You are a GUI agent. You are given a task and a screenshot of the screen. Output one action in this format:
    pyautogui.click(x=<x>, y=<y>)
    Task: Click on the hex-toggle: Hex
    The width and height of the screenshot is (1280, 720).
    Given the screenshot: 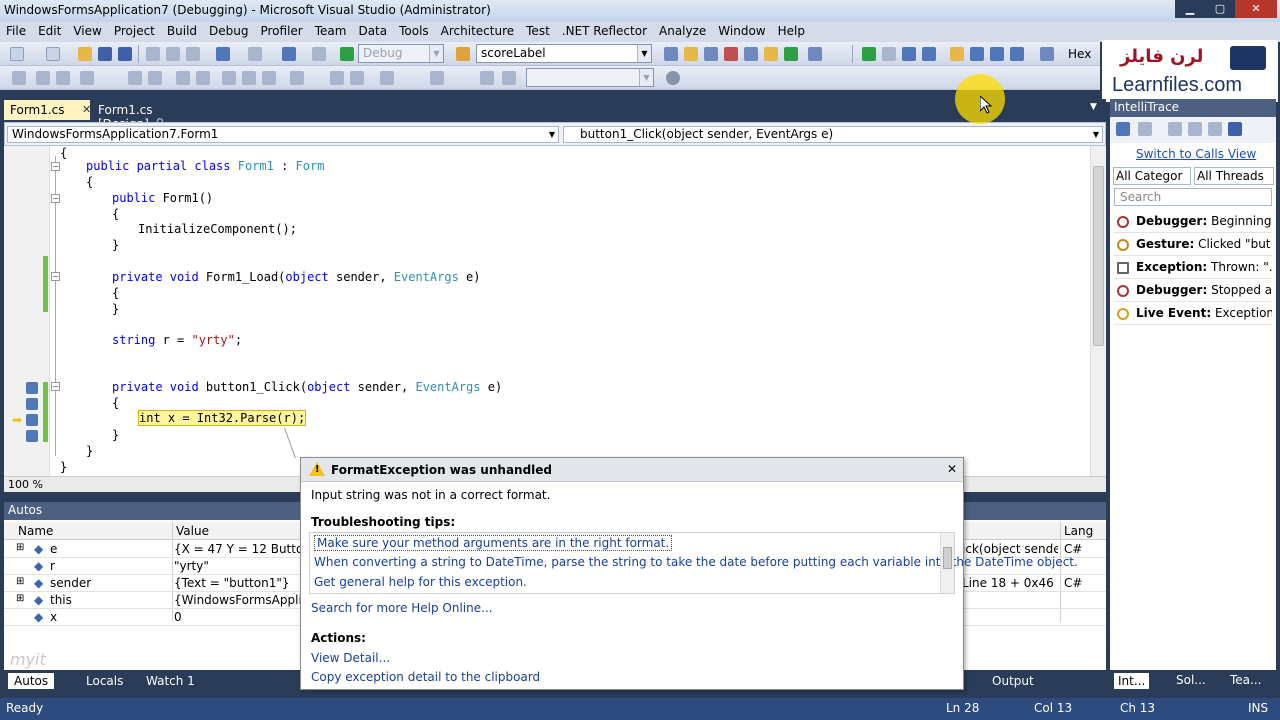 What is the action you would take?
    pyautogui.click(x=1079, y=54)
    